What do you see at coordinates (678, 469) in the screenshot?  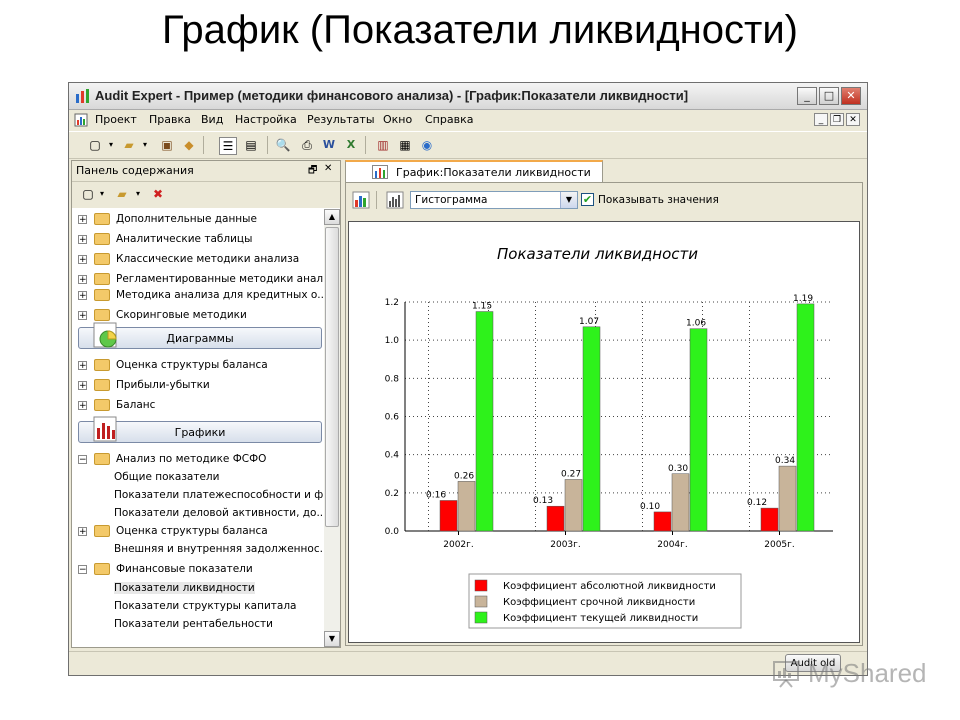 I see `data-label: 0.30` at bounding box center [678, 469].